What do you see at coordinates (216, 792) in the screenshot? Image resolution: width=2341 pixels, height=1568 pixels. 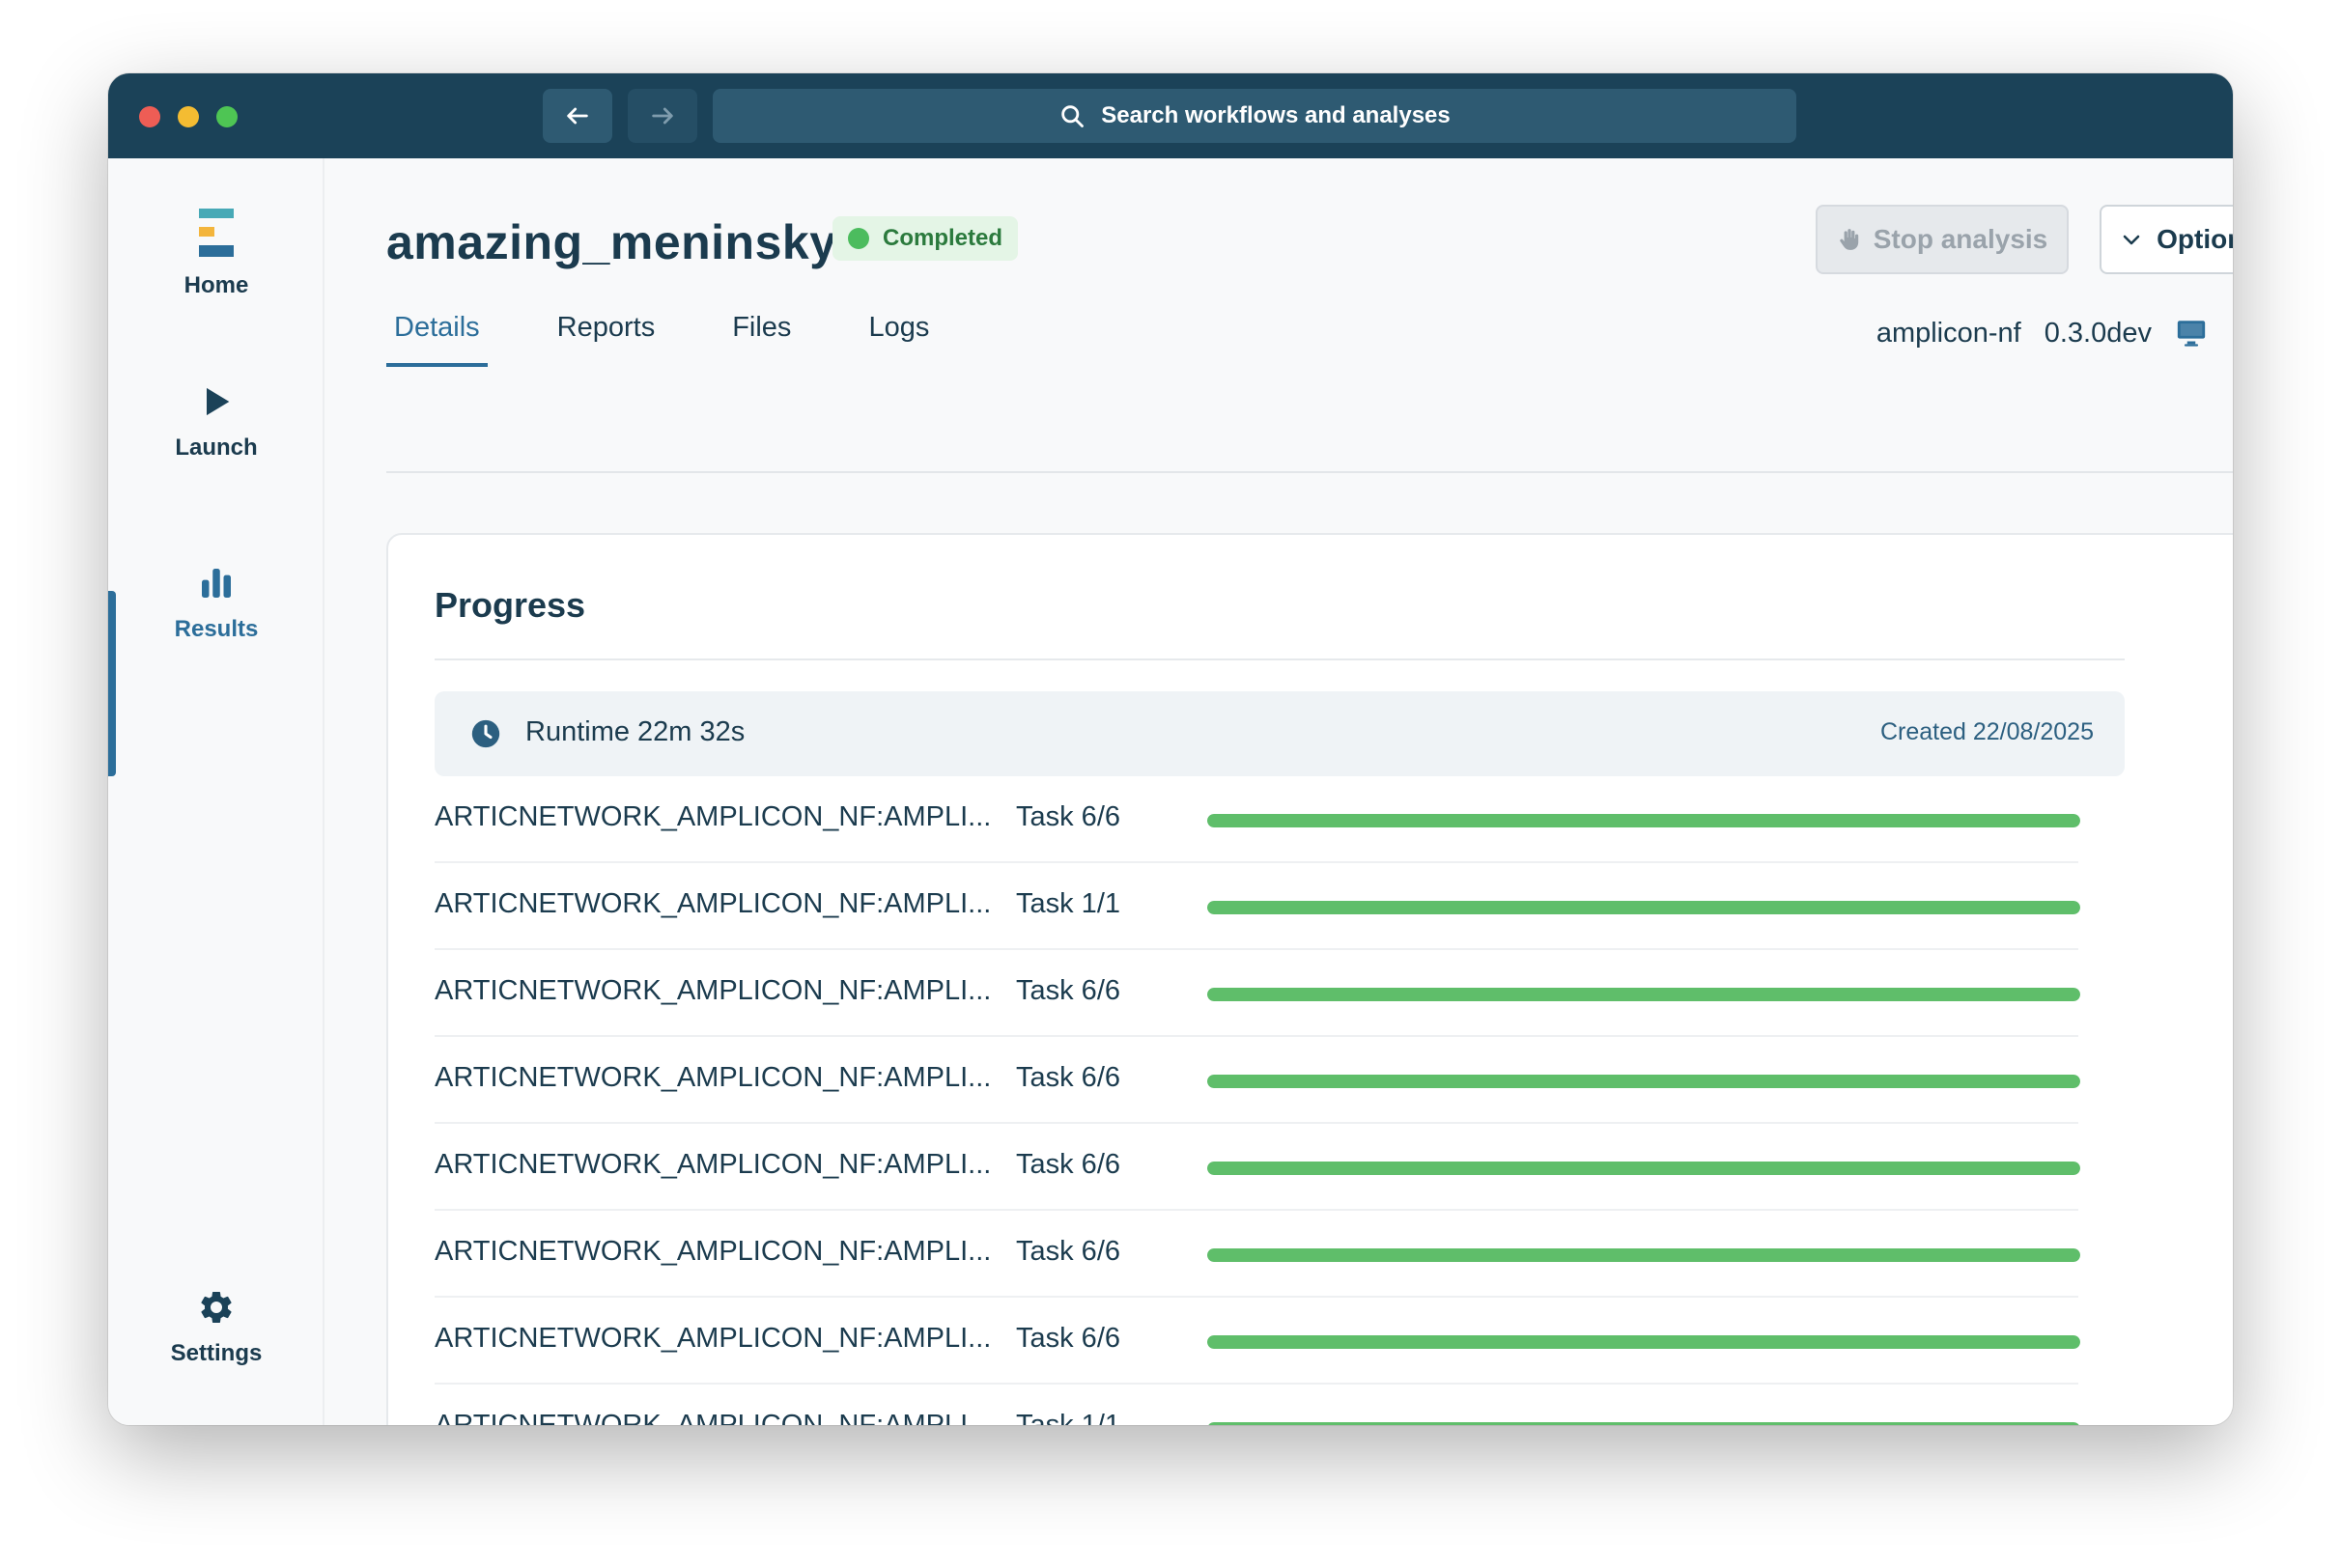 I see `sidebar: Home Launch Results Settings` at bounding box center [216, 792].